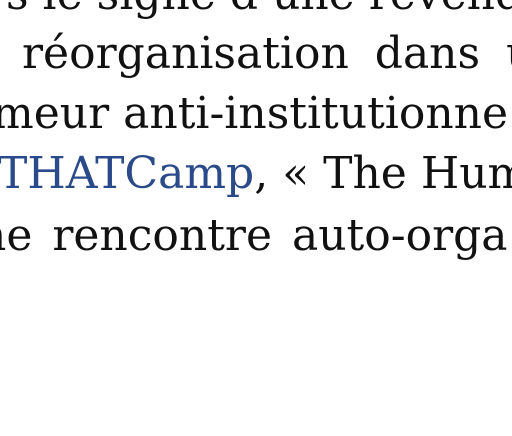 The width and height of the screenshot is (512, 436). I want to click on text-line-4: THATCamp, « The Hum, so click(256, 174).